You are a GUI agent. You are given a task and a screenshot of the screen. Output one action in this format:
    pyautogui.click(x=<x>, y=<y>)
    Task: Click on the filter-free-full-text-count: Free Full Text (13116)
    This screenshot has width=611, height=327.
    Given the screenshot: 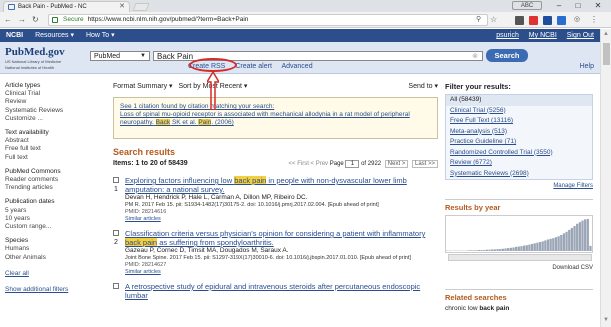 What is the action you would take?
    pyautogui.click(x=519, y=121)
    